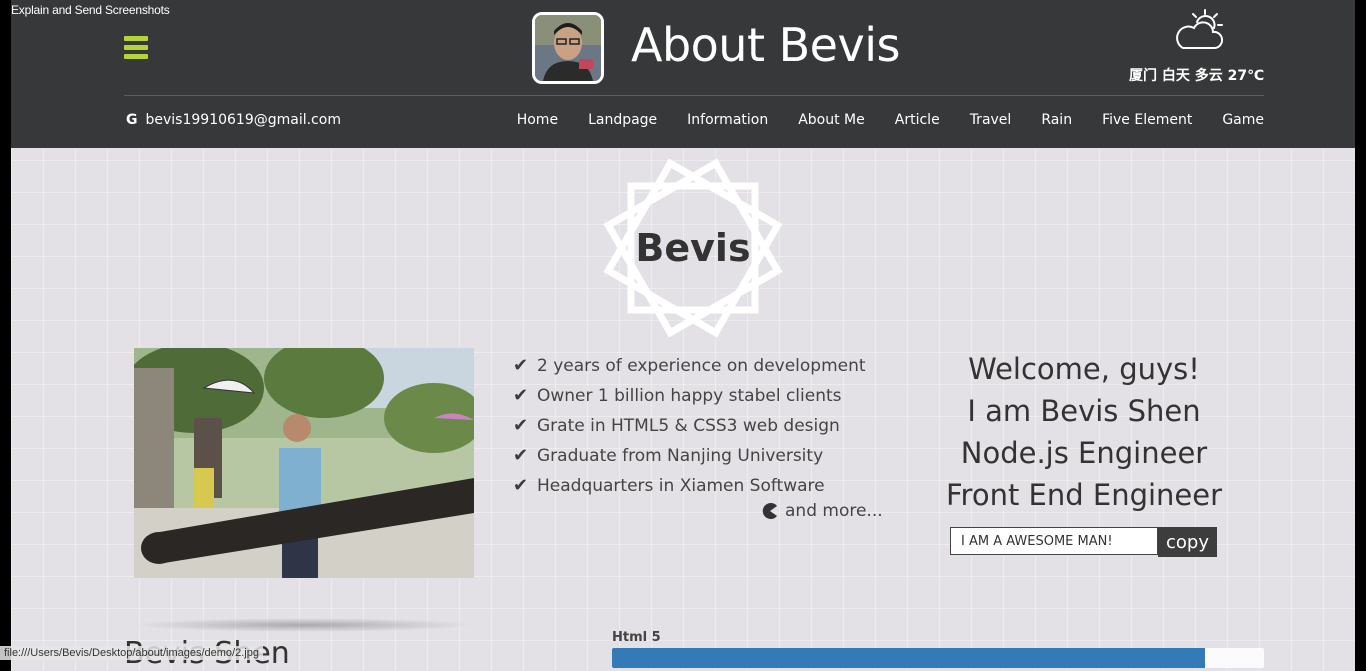 Image resolution: width=1366 pixels, height=671 pixels. Describe the element at coordinates (636, 637) in the screenshot. I see `skill-label: Html 5` at that location.